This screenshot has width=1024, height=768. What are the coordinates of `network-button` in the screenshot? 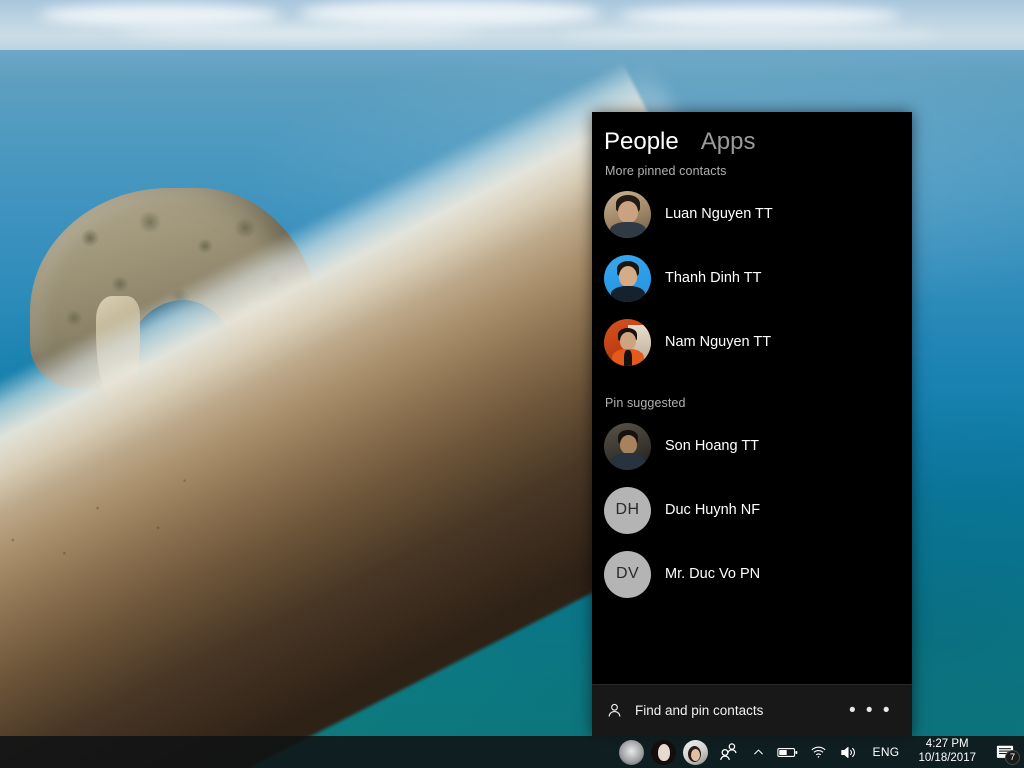 It's located at (818, 752).